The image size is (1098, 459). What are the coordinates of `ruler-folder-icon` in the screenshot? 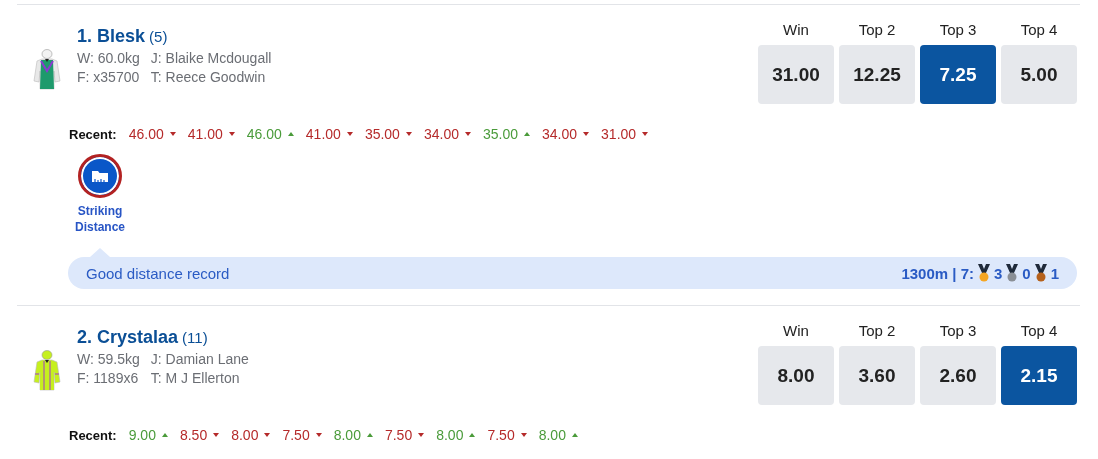 It's located at (100, 176).